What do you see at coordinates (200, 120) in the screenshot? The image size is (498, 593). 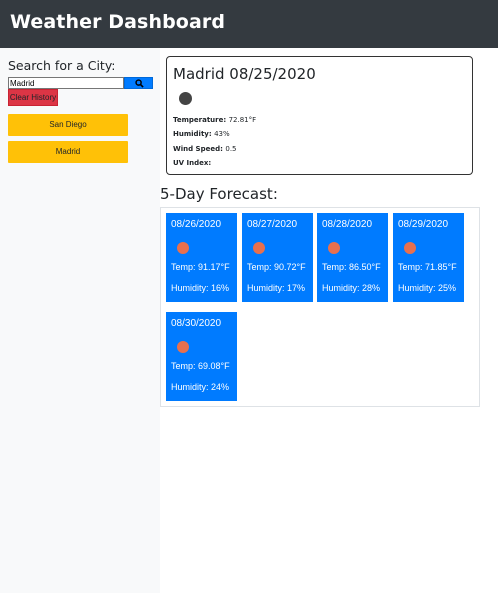 I see `temperature-label: Temperature:` at bounding box center [200, 120].